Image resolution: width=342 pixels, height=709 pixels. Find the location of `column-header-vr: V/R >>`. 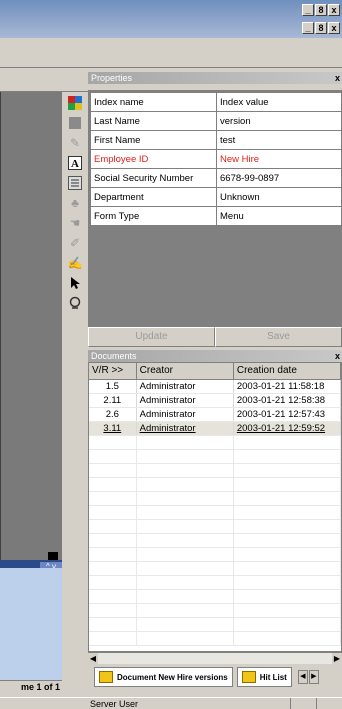

column-header-vr: V/R >> is located at coordinates (113, 371).